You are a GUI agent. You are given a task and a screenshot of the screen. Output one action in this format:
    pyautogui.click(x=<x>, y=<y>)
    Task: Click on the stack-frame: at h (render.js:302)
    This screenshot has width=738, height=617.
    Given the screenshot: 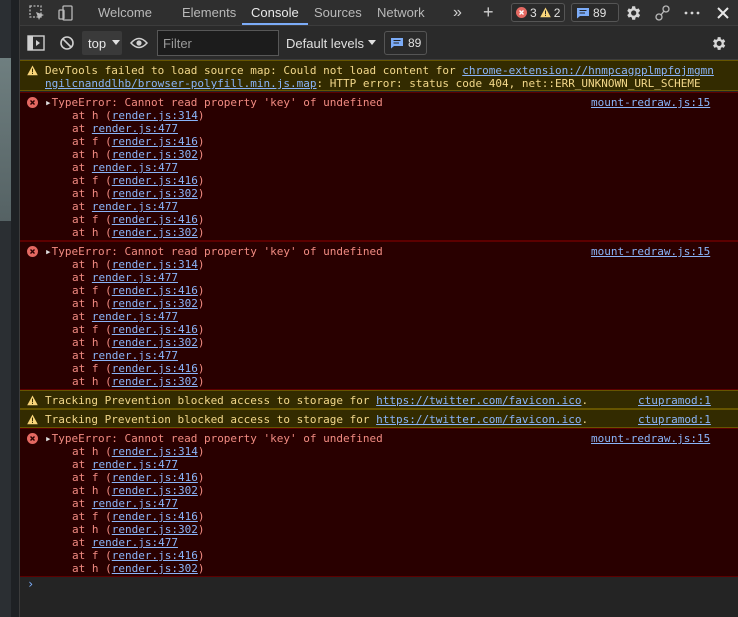 What is the action you would take?
    pyautogui.click(x=138, y=154)
    